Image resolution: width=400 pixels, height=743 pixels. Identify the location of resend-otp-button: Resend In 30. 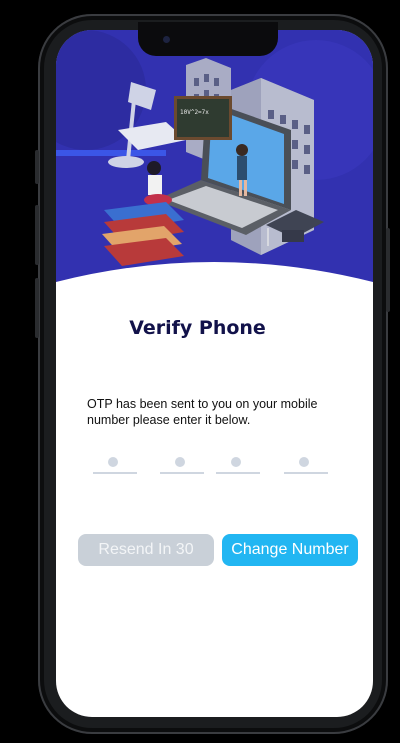
(146, 550).